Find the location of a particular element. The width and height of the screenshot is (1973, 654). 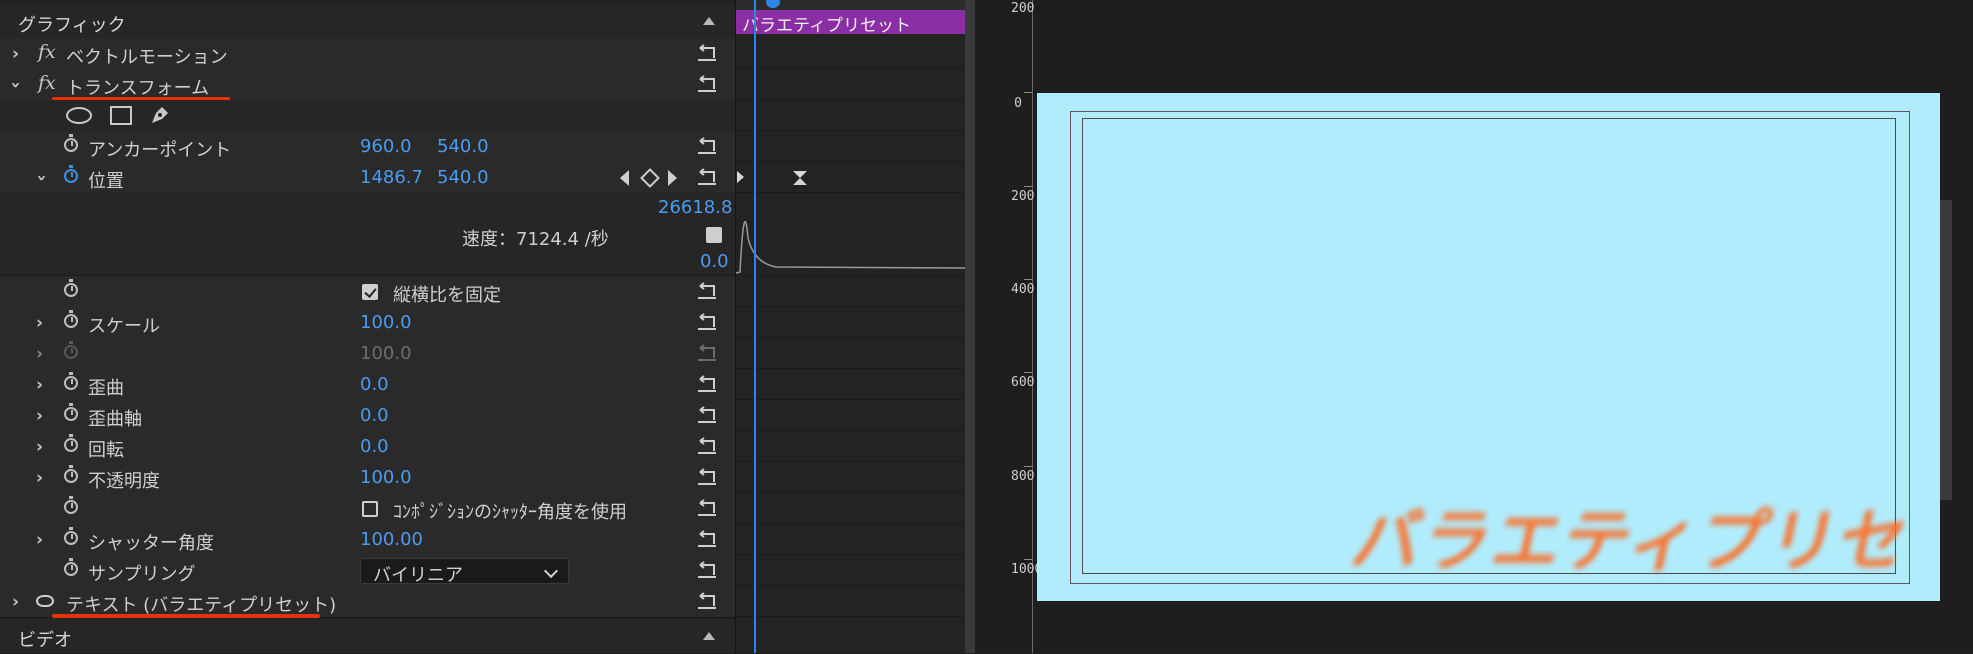

param-row-comp-shutter: ｺﾝﾎﾟｼﾞｼｮﾝのｼｬｯﾀｰ角度を使用 is located at coordinates (367, 509).